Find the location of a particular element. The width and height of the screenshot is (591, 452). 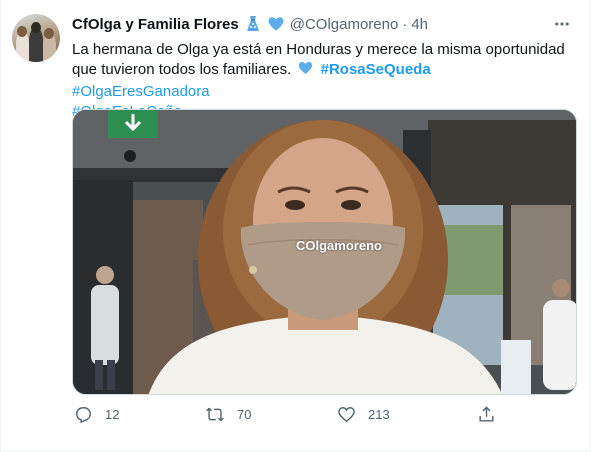

dress-icon is located at coordinates (253, 24).